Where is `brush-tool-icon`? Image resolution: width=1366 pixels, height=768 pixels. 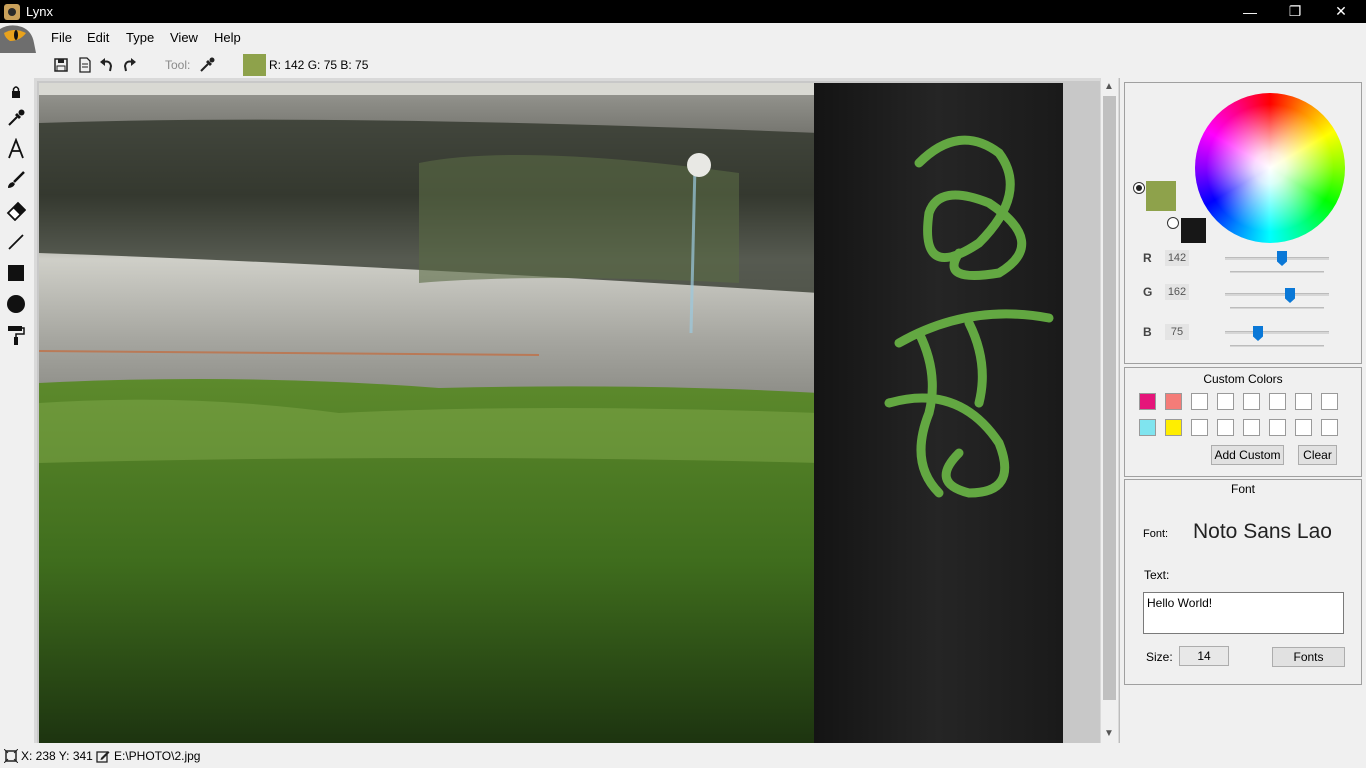
brush-tool-icon is located at coordinates (16, 180).